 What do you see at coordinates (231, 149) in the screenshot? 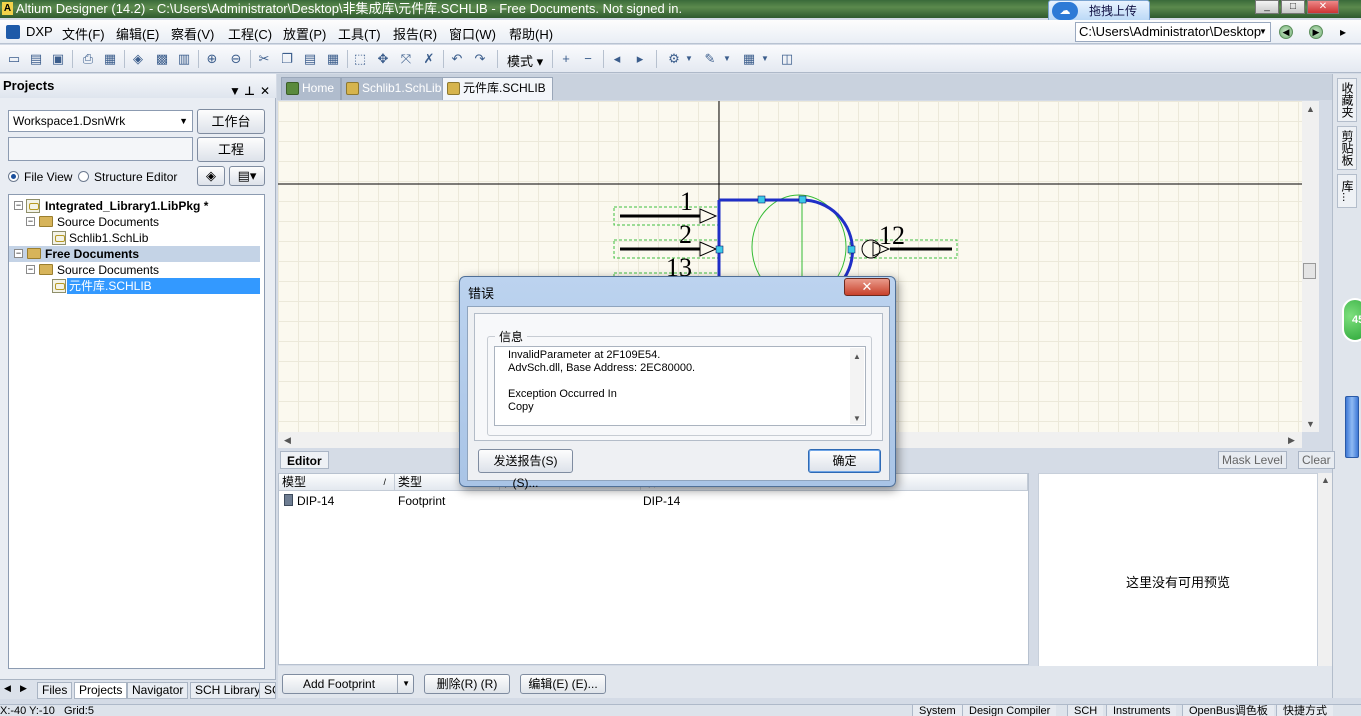
I see `project-button: 工程` at bounding box center [231, 149].